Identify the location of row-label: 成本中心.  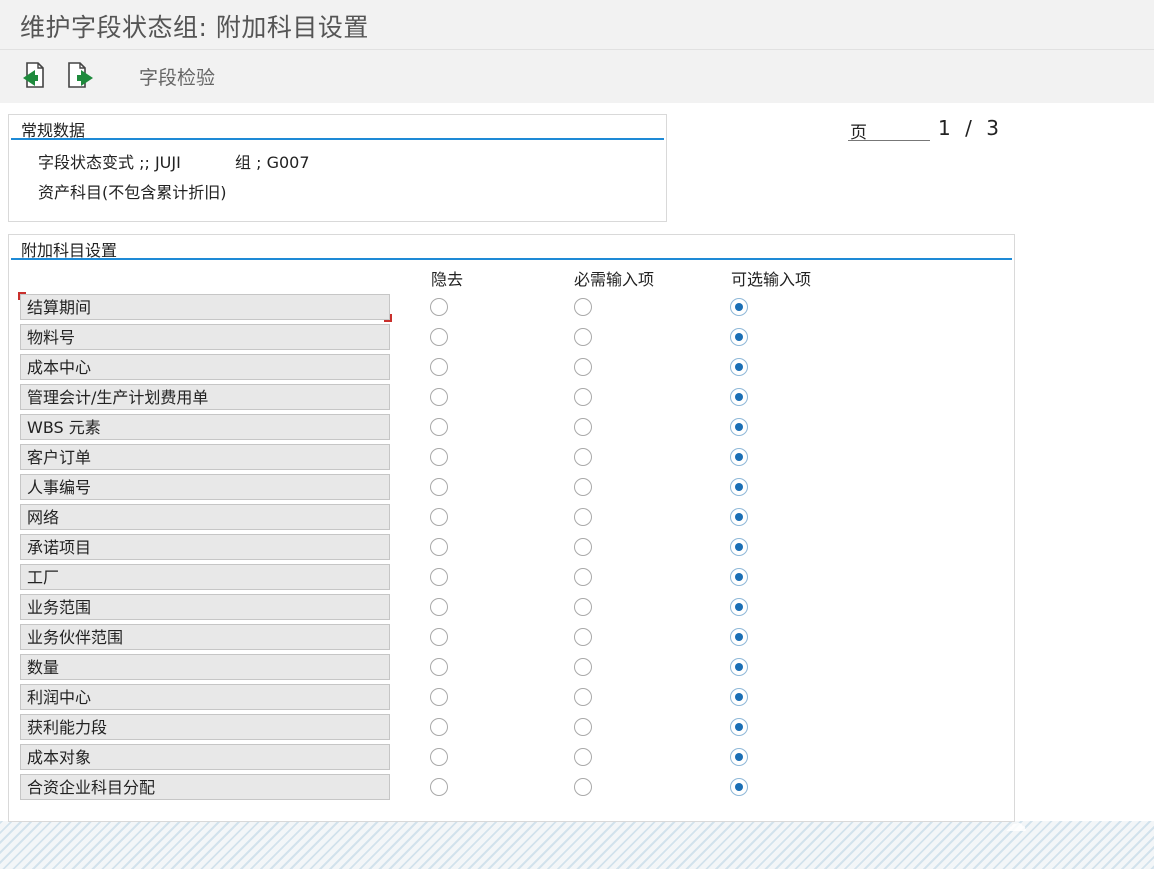
(205, 367).